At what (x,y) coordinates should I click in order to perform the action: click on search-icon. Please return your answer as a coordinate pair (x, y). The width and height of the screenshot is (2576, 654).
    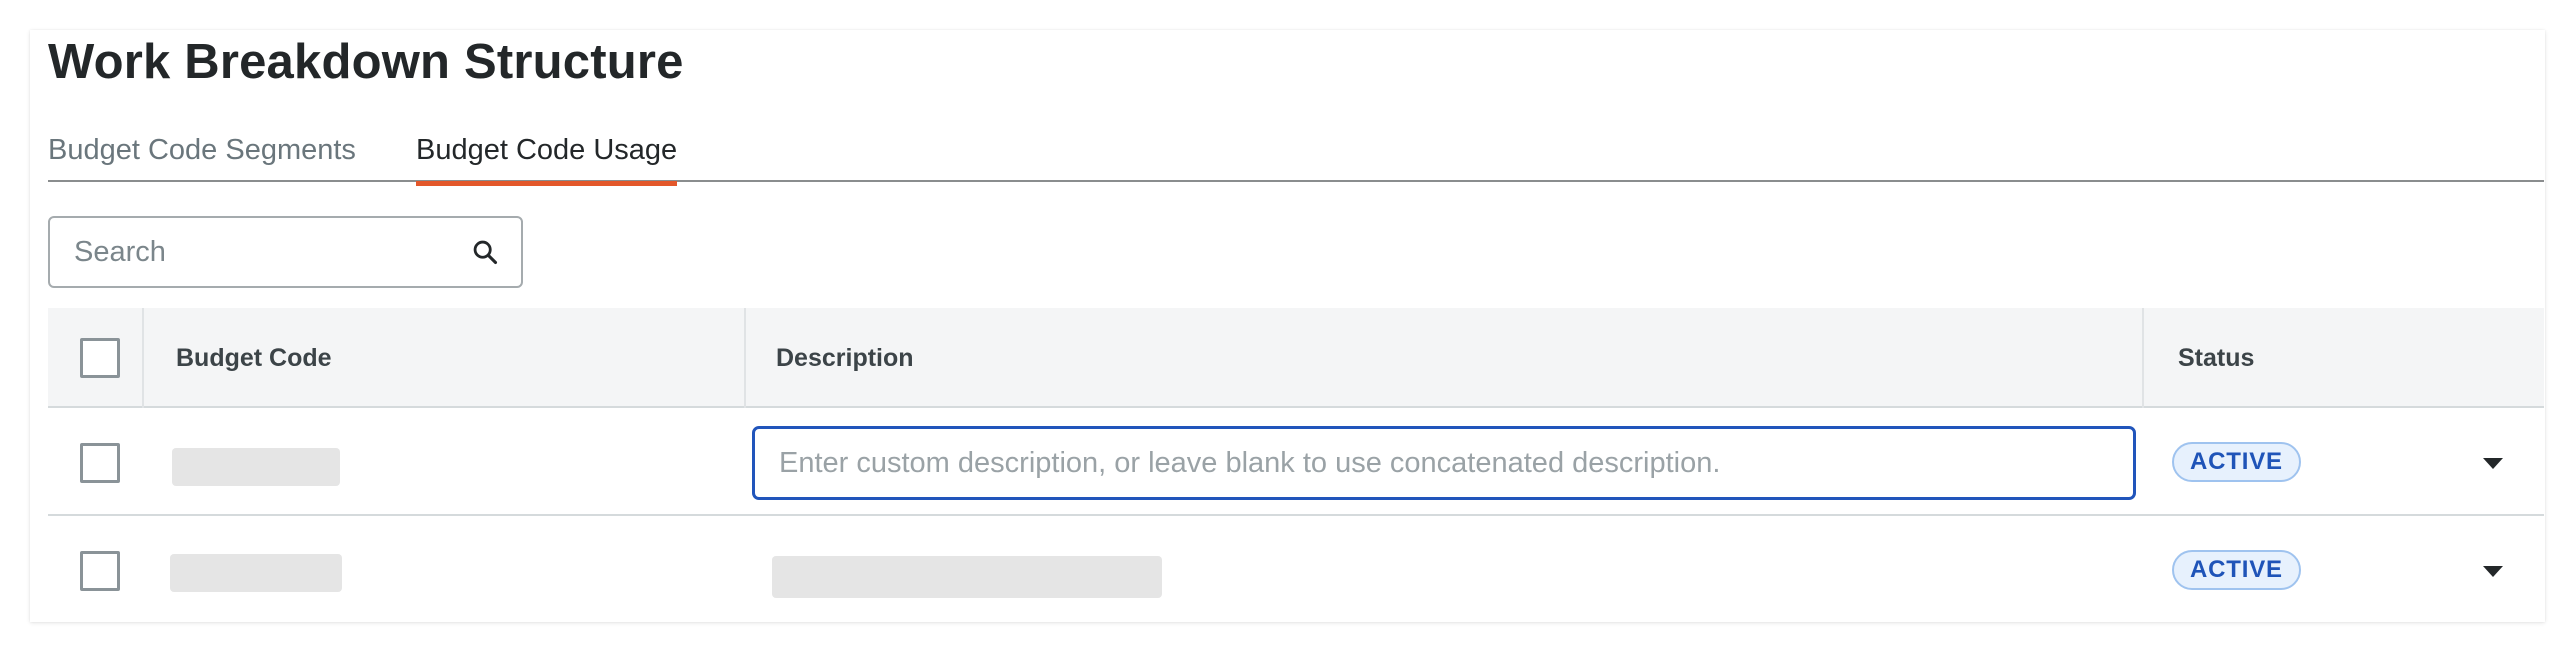
    Looking at the image, I should click on (485, 252).